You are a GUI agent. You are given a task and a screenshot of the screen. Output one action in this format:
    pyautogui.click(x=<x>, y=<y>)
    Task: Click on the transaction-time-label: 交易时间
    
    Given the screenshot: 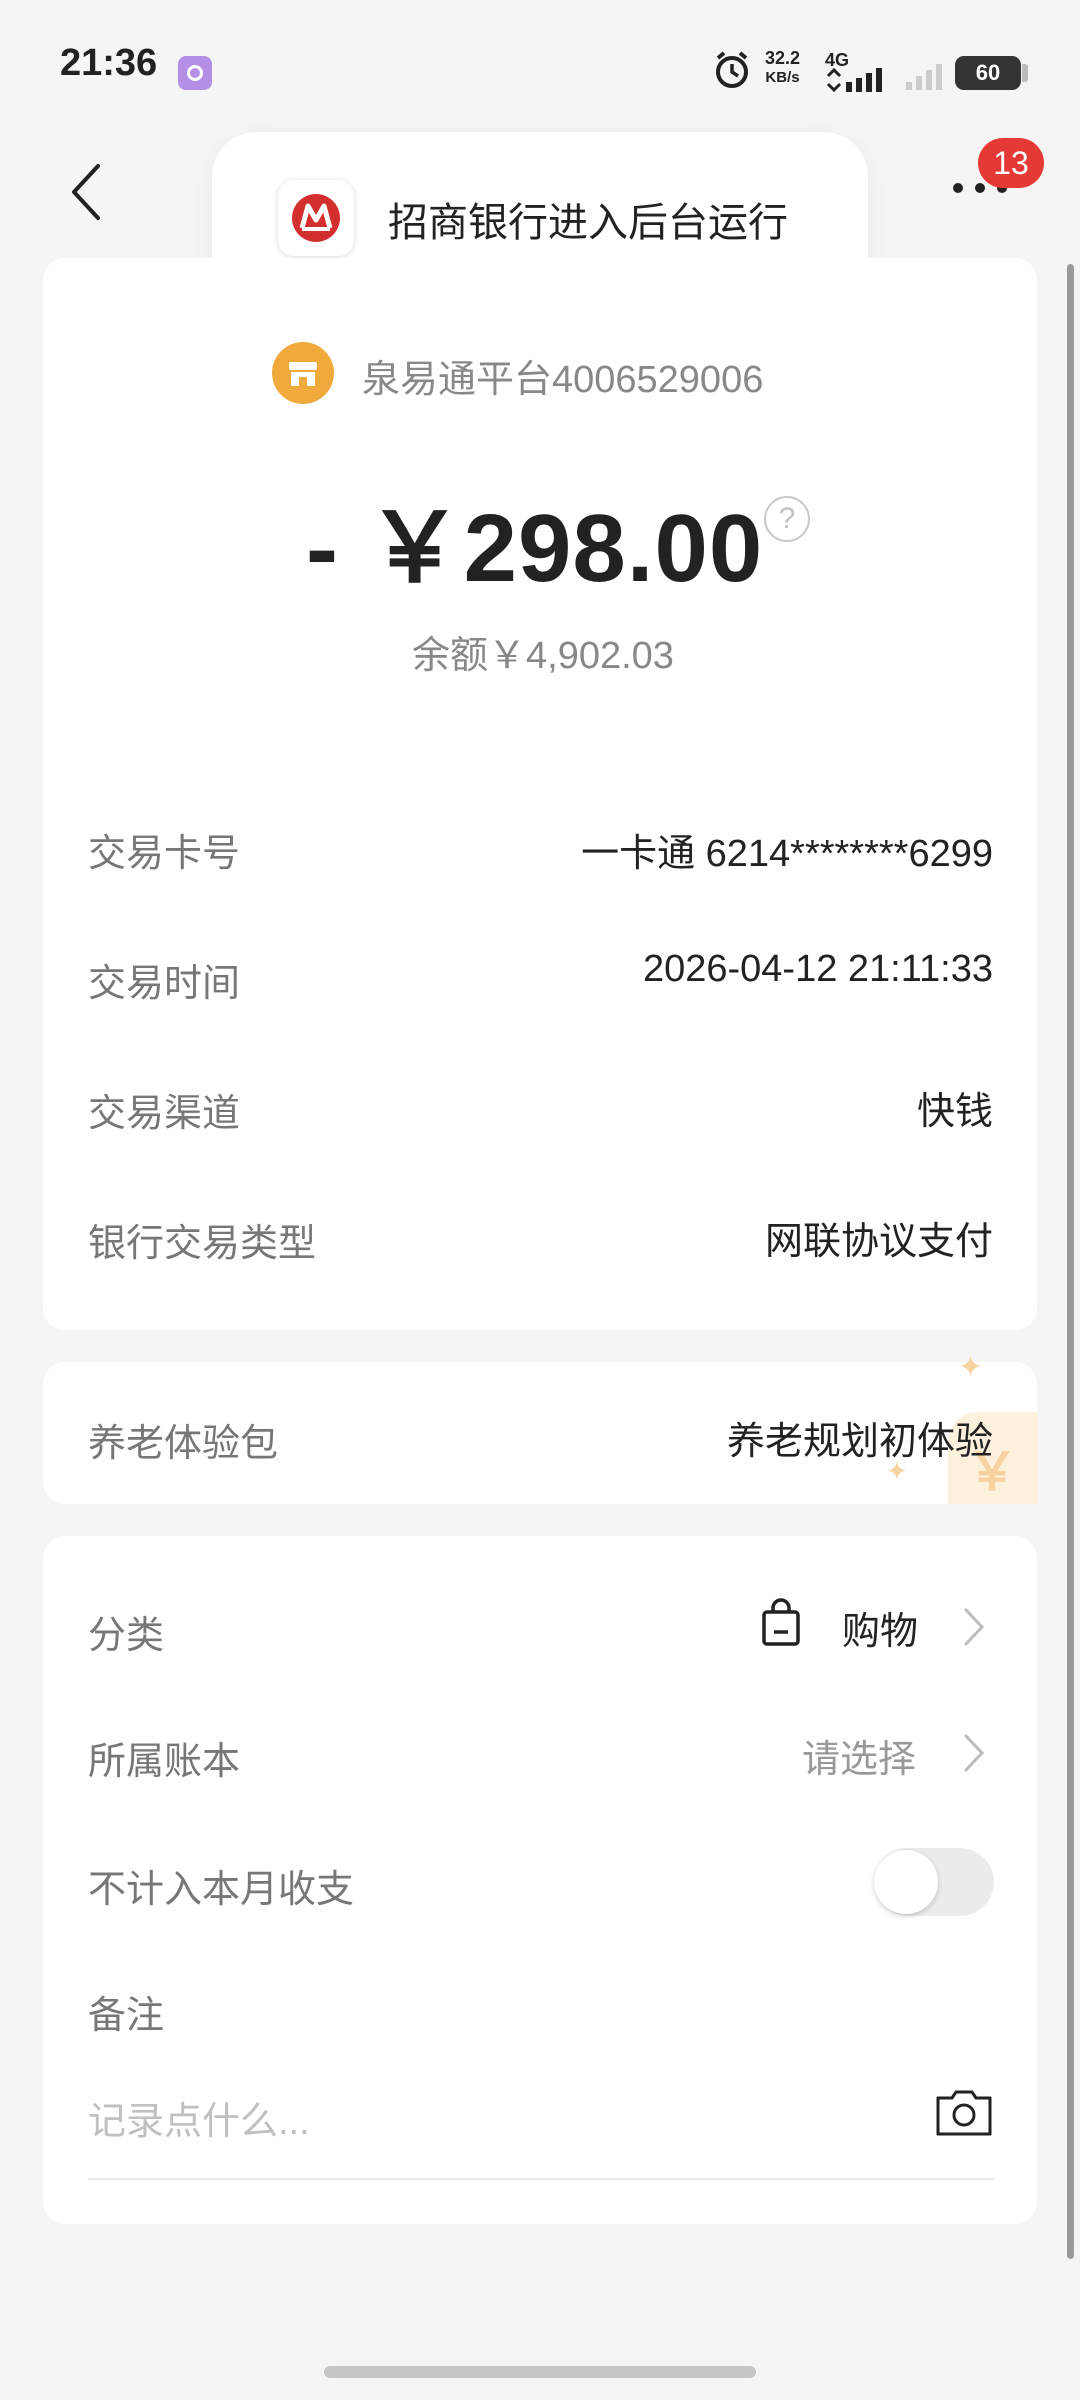 What is the action you would take?
    pyautogui.click(x=164, y=984)
    